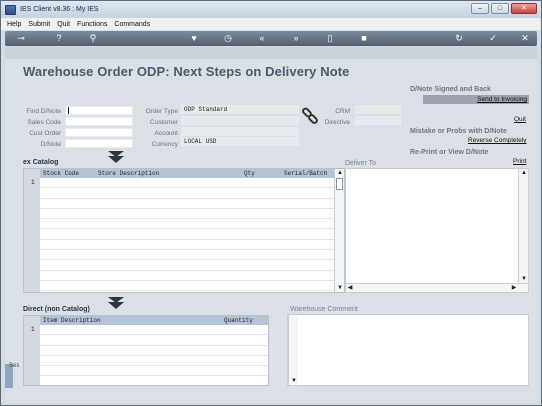 The width and height of the screenshot is (542, 406). I want to click on order-type-field: ODP Standard, so click(240, 109).